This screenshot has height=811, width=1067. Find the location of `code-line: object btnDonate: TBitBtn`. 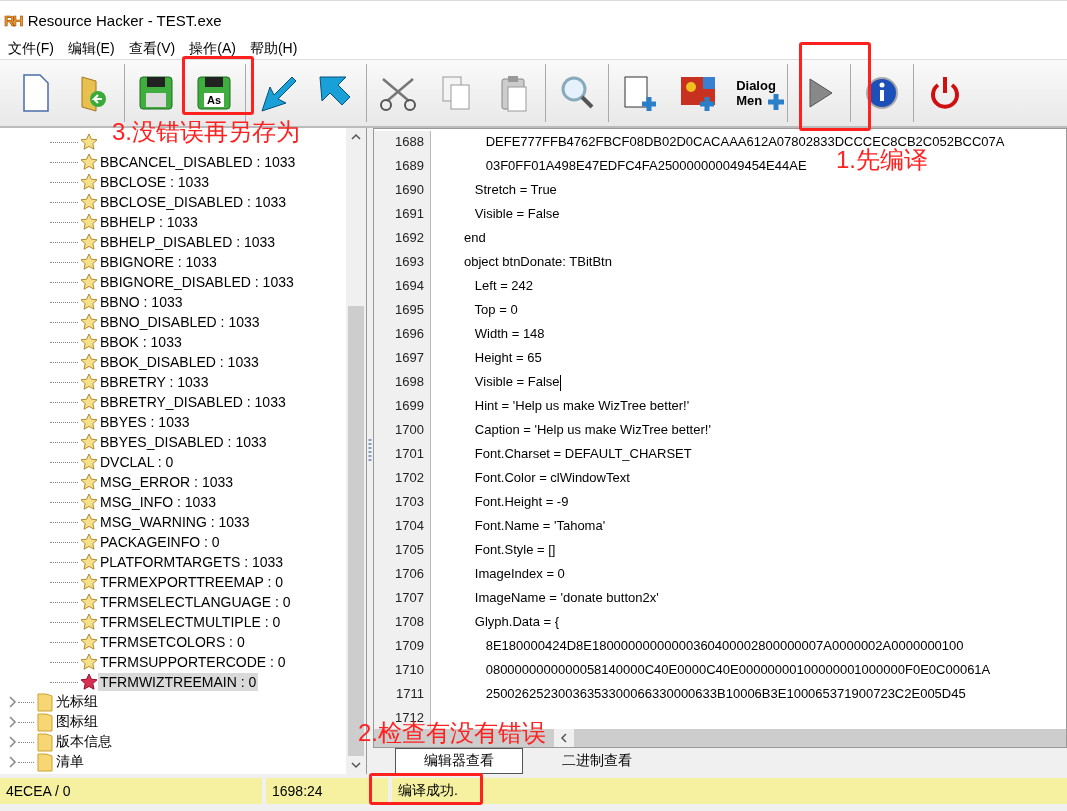

code-line: object btnDonate: TBitBtn is located at coordinates (537, 262).